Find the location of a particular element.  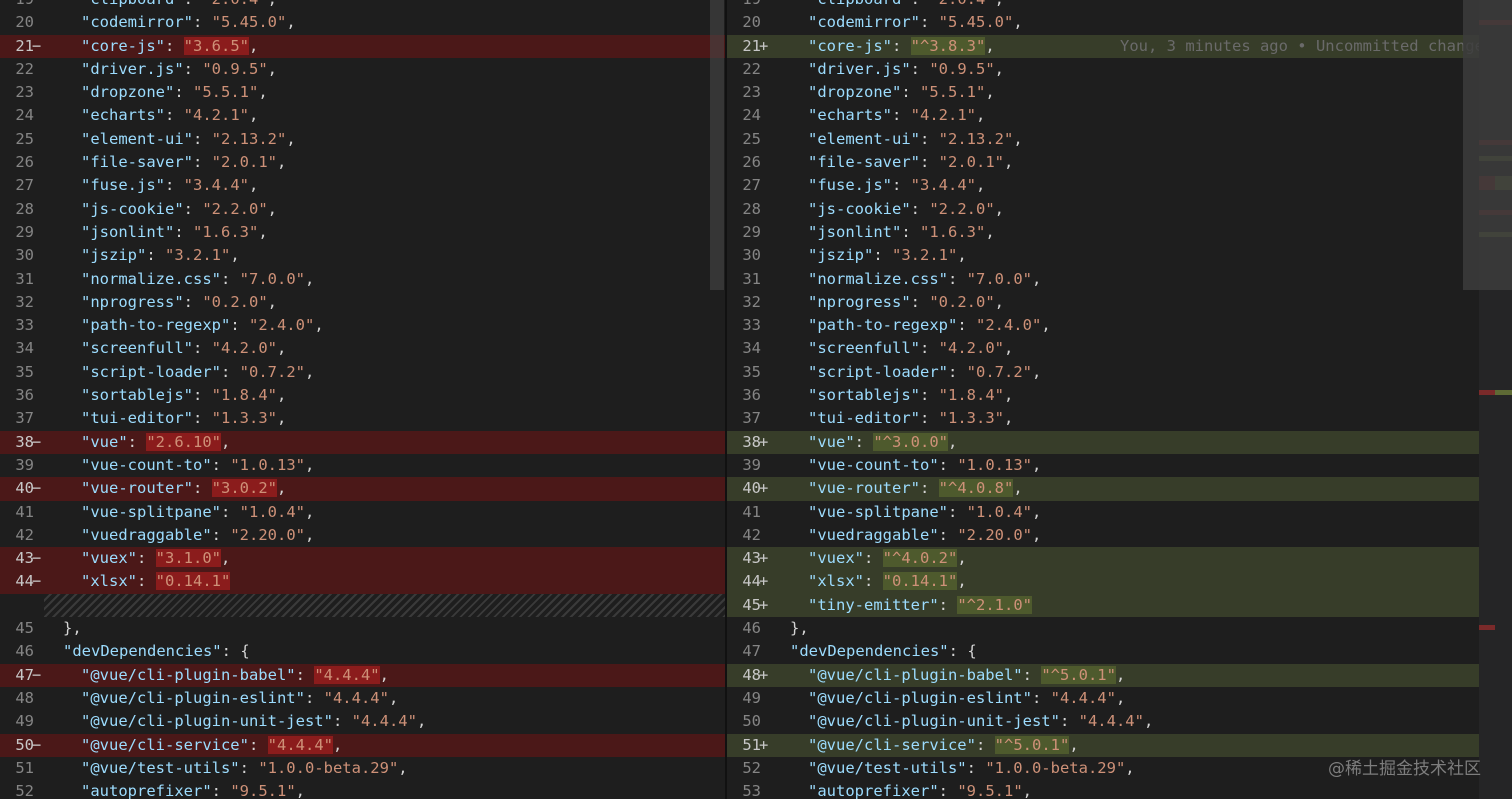

code-line: 49 "@vue/cli-plugin-unit-jest": "4.4.4", is located at coordinates (362, 721).